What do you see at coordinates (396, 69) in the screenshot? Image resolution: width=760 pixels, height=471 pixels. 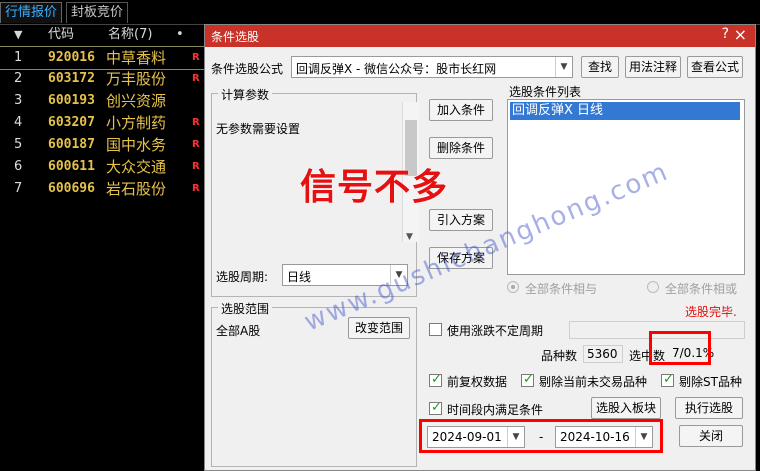 I see `formula-select-value: 回调反弹X - 微信公众号：股市长红网` at bounding box center [396, 69].